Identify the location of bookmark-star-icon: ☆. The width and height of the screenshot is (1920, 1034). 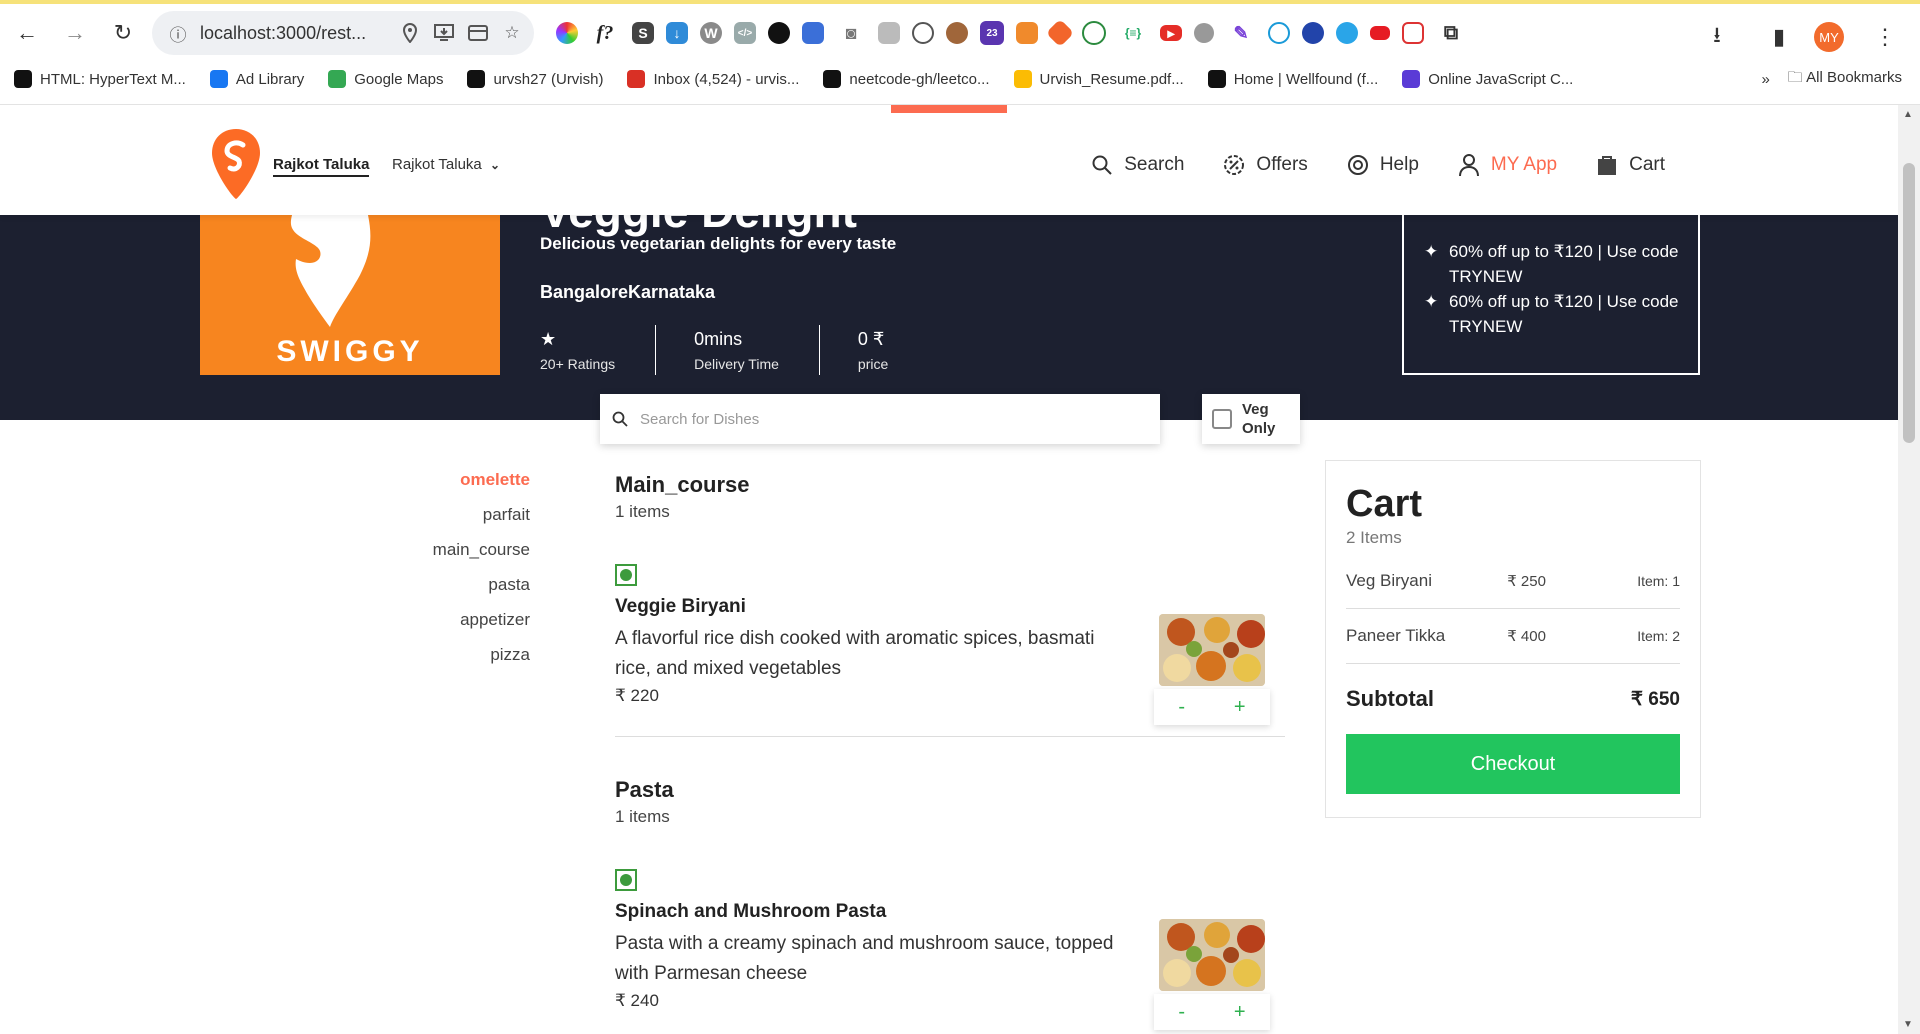
(512, 33).